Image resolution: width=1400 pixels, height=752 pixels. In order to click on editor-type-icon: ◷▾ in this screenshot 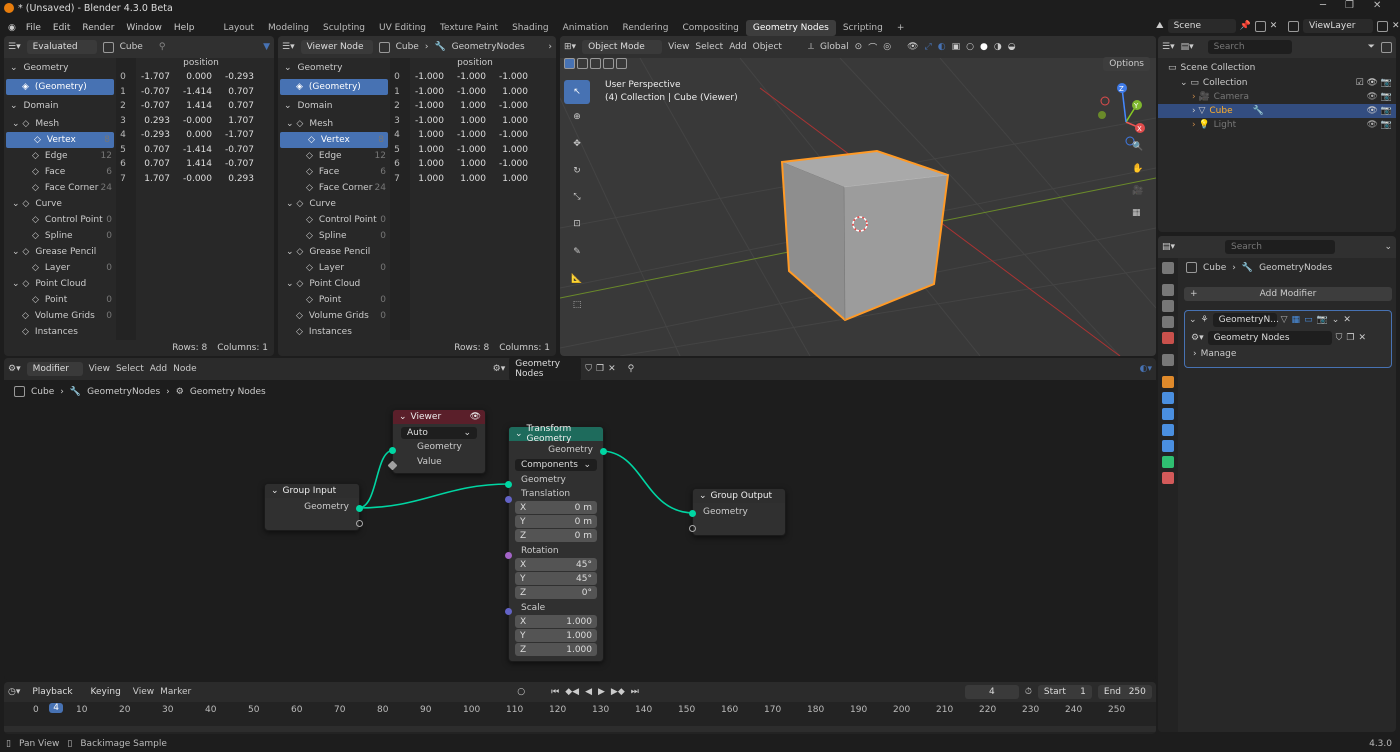, I will do `click(14, 692)`.